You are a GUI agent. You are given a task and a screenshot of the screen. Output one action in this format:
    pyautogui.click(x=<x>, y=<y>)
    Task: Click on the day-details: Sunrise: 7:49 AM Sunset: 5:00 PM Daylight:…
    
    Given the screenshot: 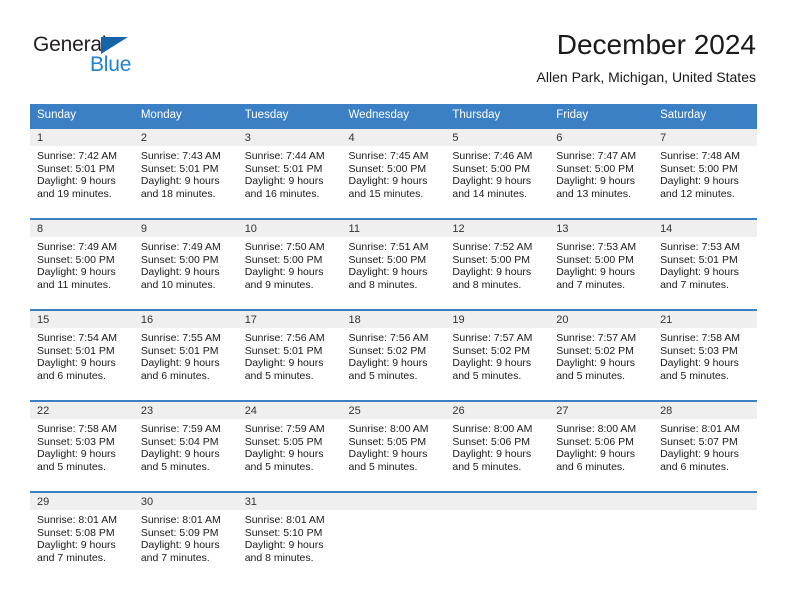 What is the action you would take?
    pyautogui.click(x=82, y=264)
    